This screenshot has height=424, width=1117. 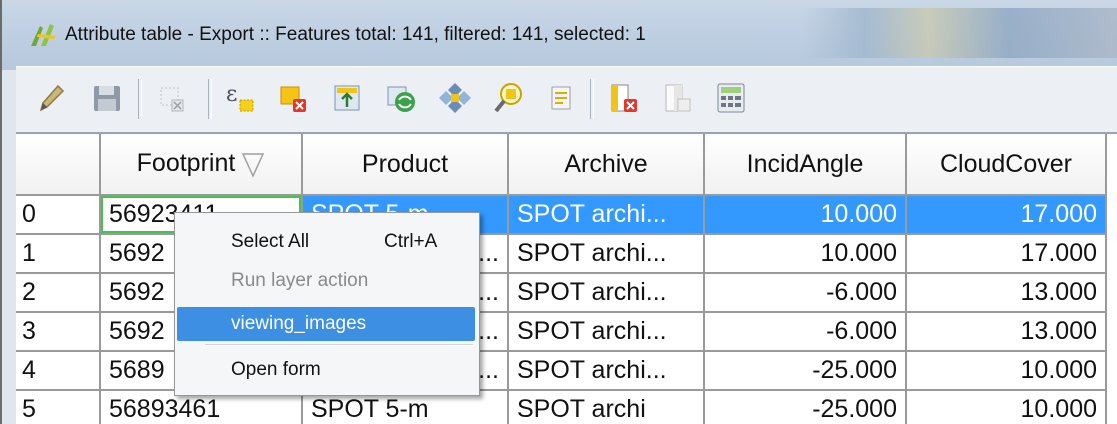 I want to click on row-header: 5, so click(x=58, y=407).